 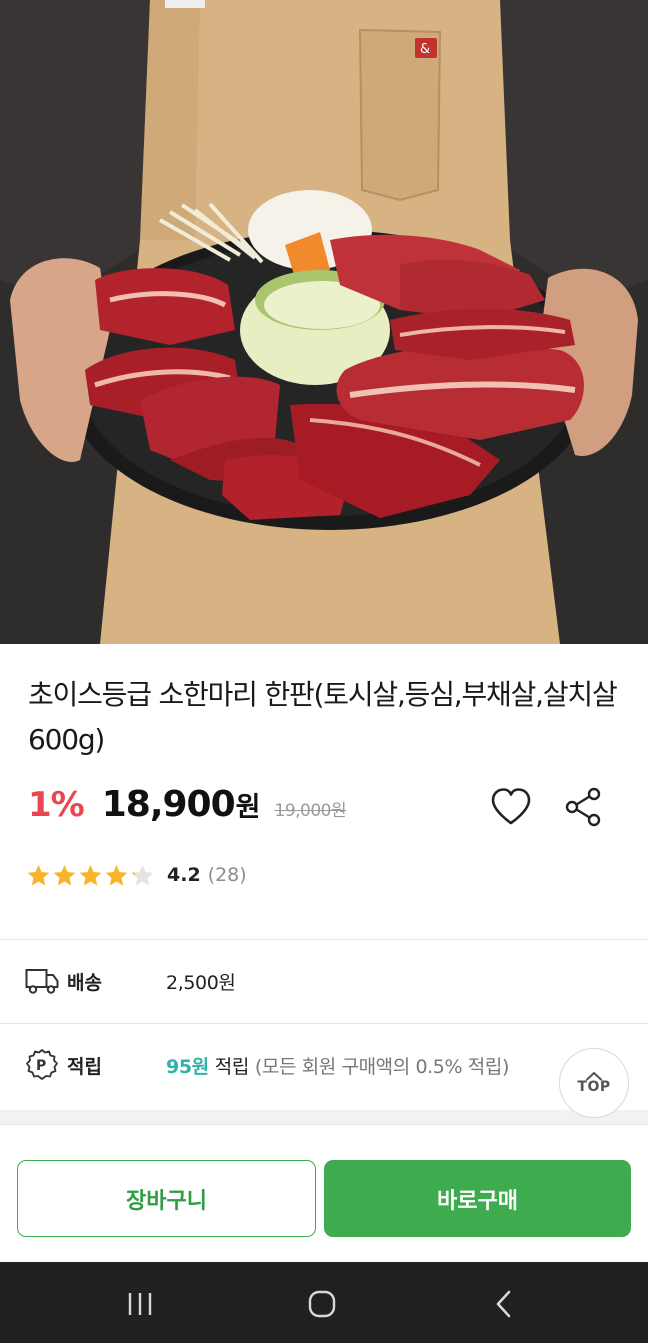 I want to click on discount-rate: 1%, so click(x=56, y=805).